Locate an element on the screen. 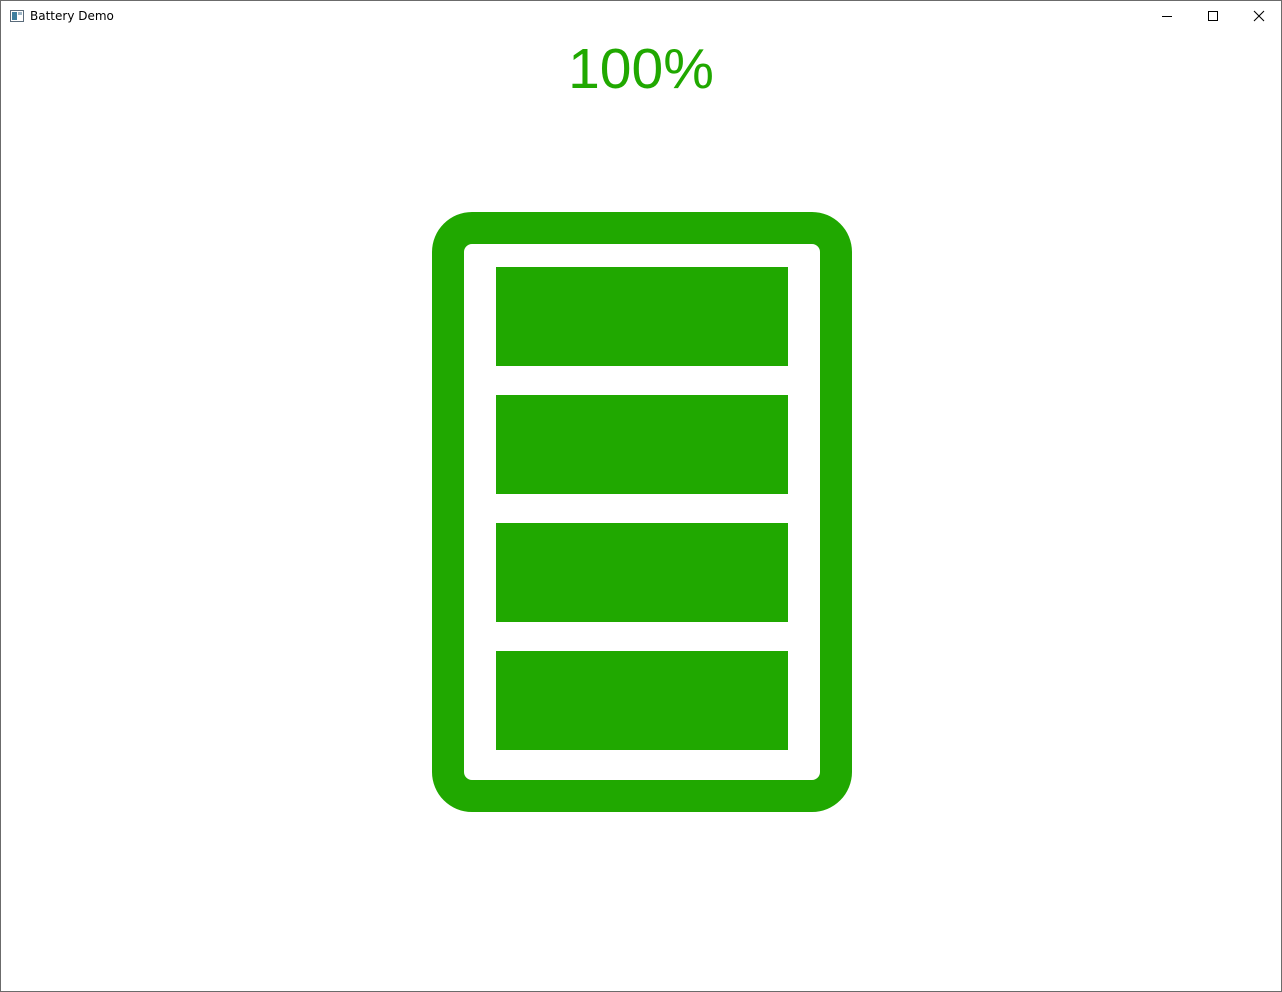 This screenshot has width=1282, height=992. minimize-button is located at coordinates (1167, 16).